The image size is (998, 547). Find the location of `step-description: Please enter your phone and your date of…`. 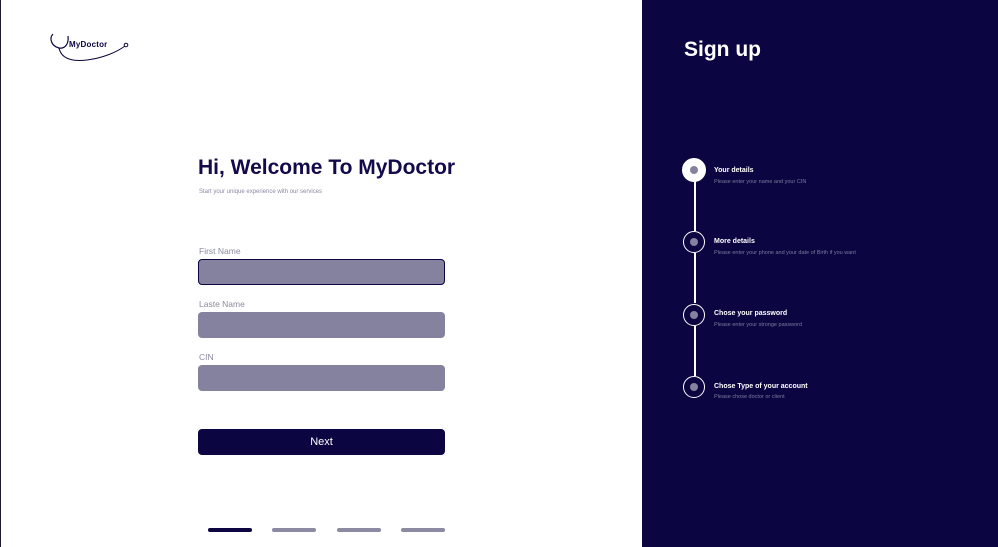

step-description: Please enter your phone and your date of… is located at coordinates (785, 253).